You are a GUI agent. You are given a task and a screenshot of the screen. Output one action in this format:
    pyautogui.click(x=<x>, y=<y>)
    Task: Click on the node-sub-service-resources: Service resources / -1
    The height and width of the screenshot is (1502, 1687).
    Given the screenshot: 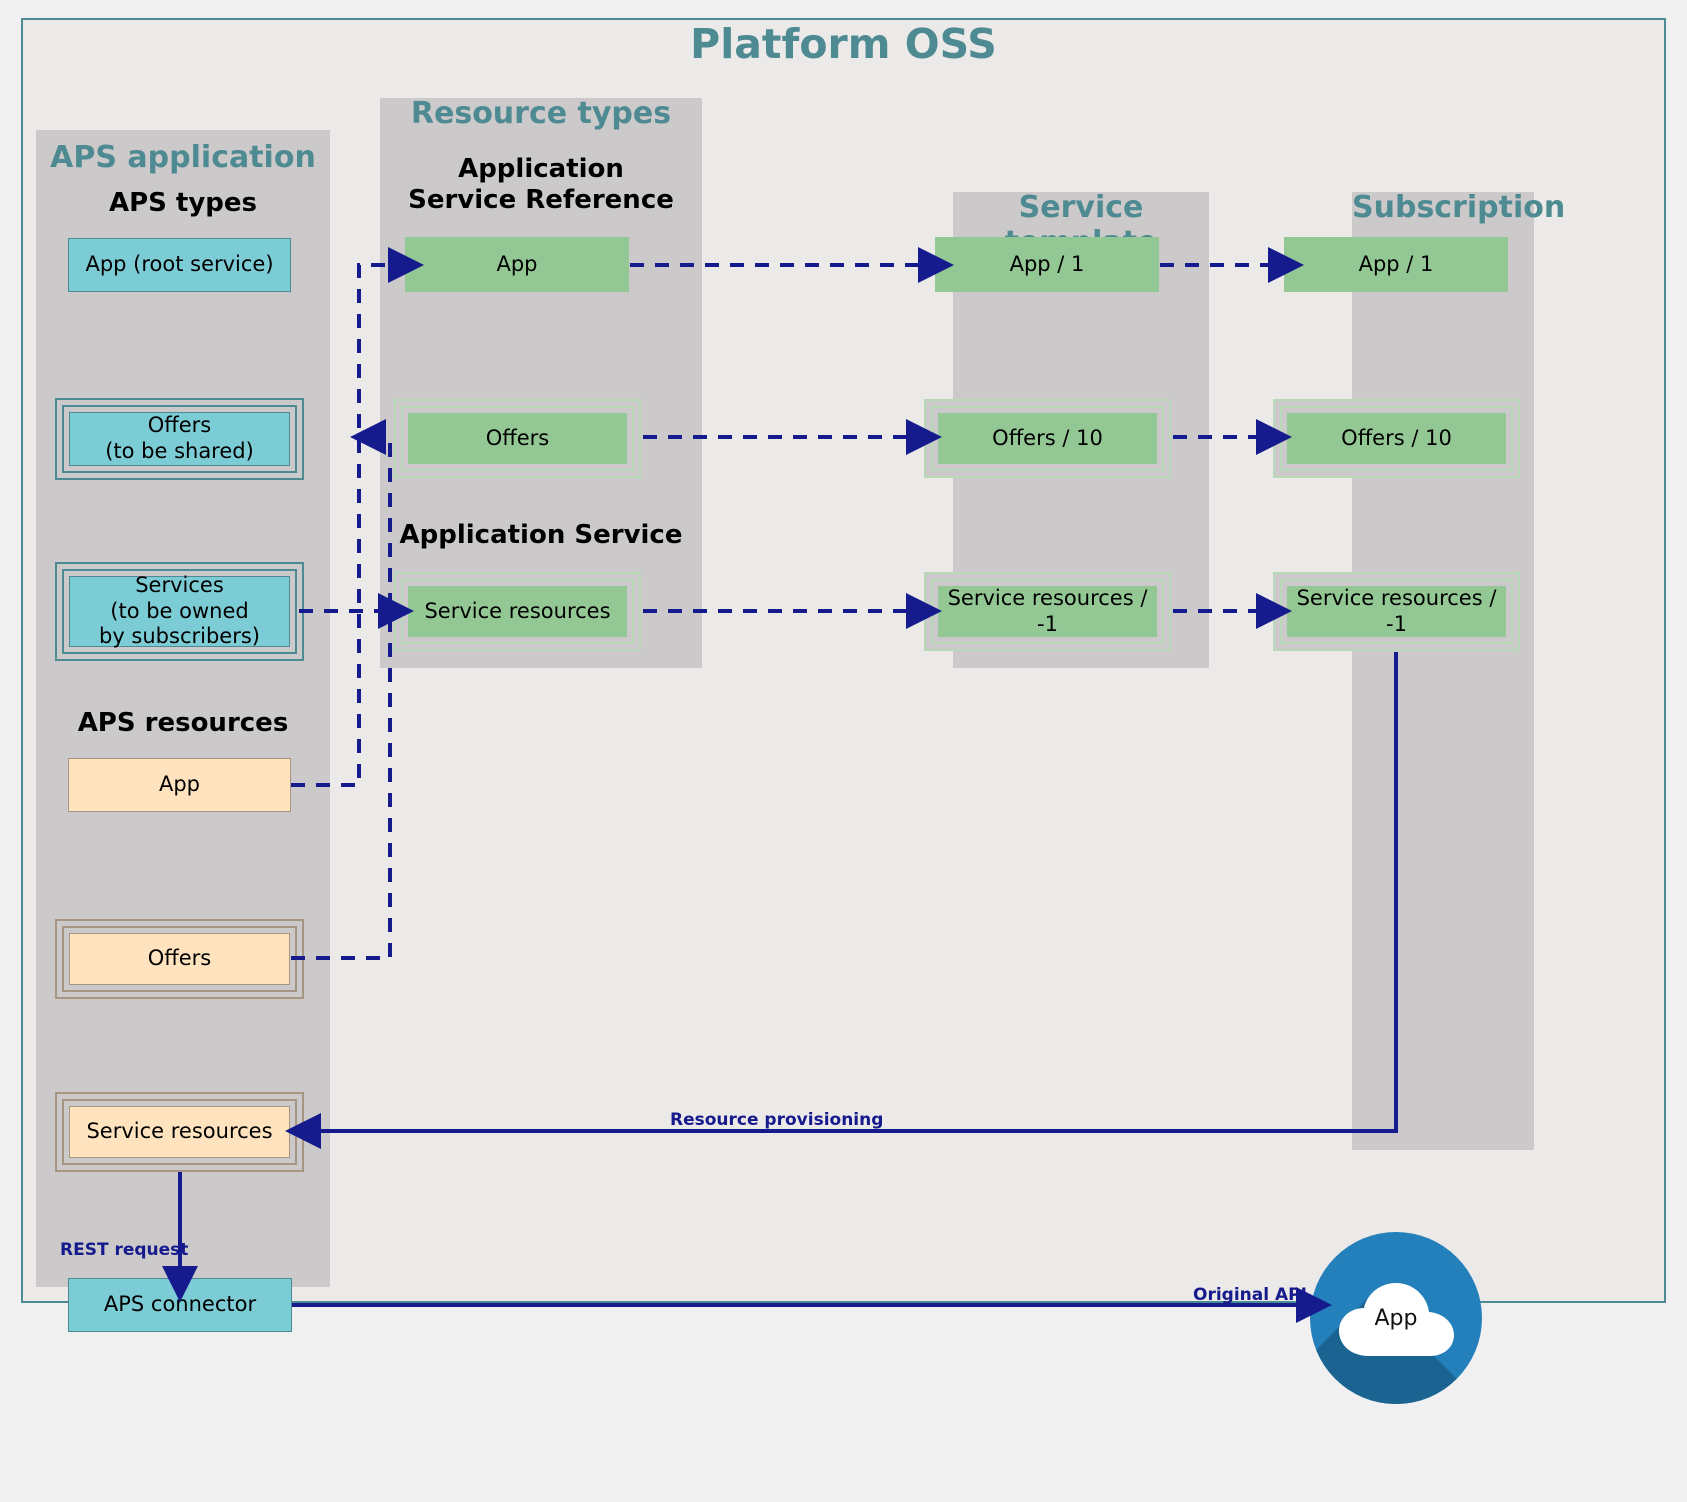 What is the action you would take?
    pyautogui.click(x=1396, y=611)
    